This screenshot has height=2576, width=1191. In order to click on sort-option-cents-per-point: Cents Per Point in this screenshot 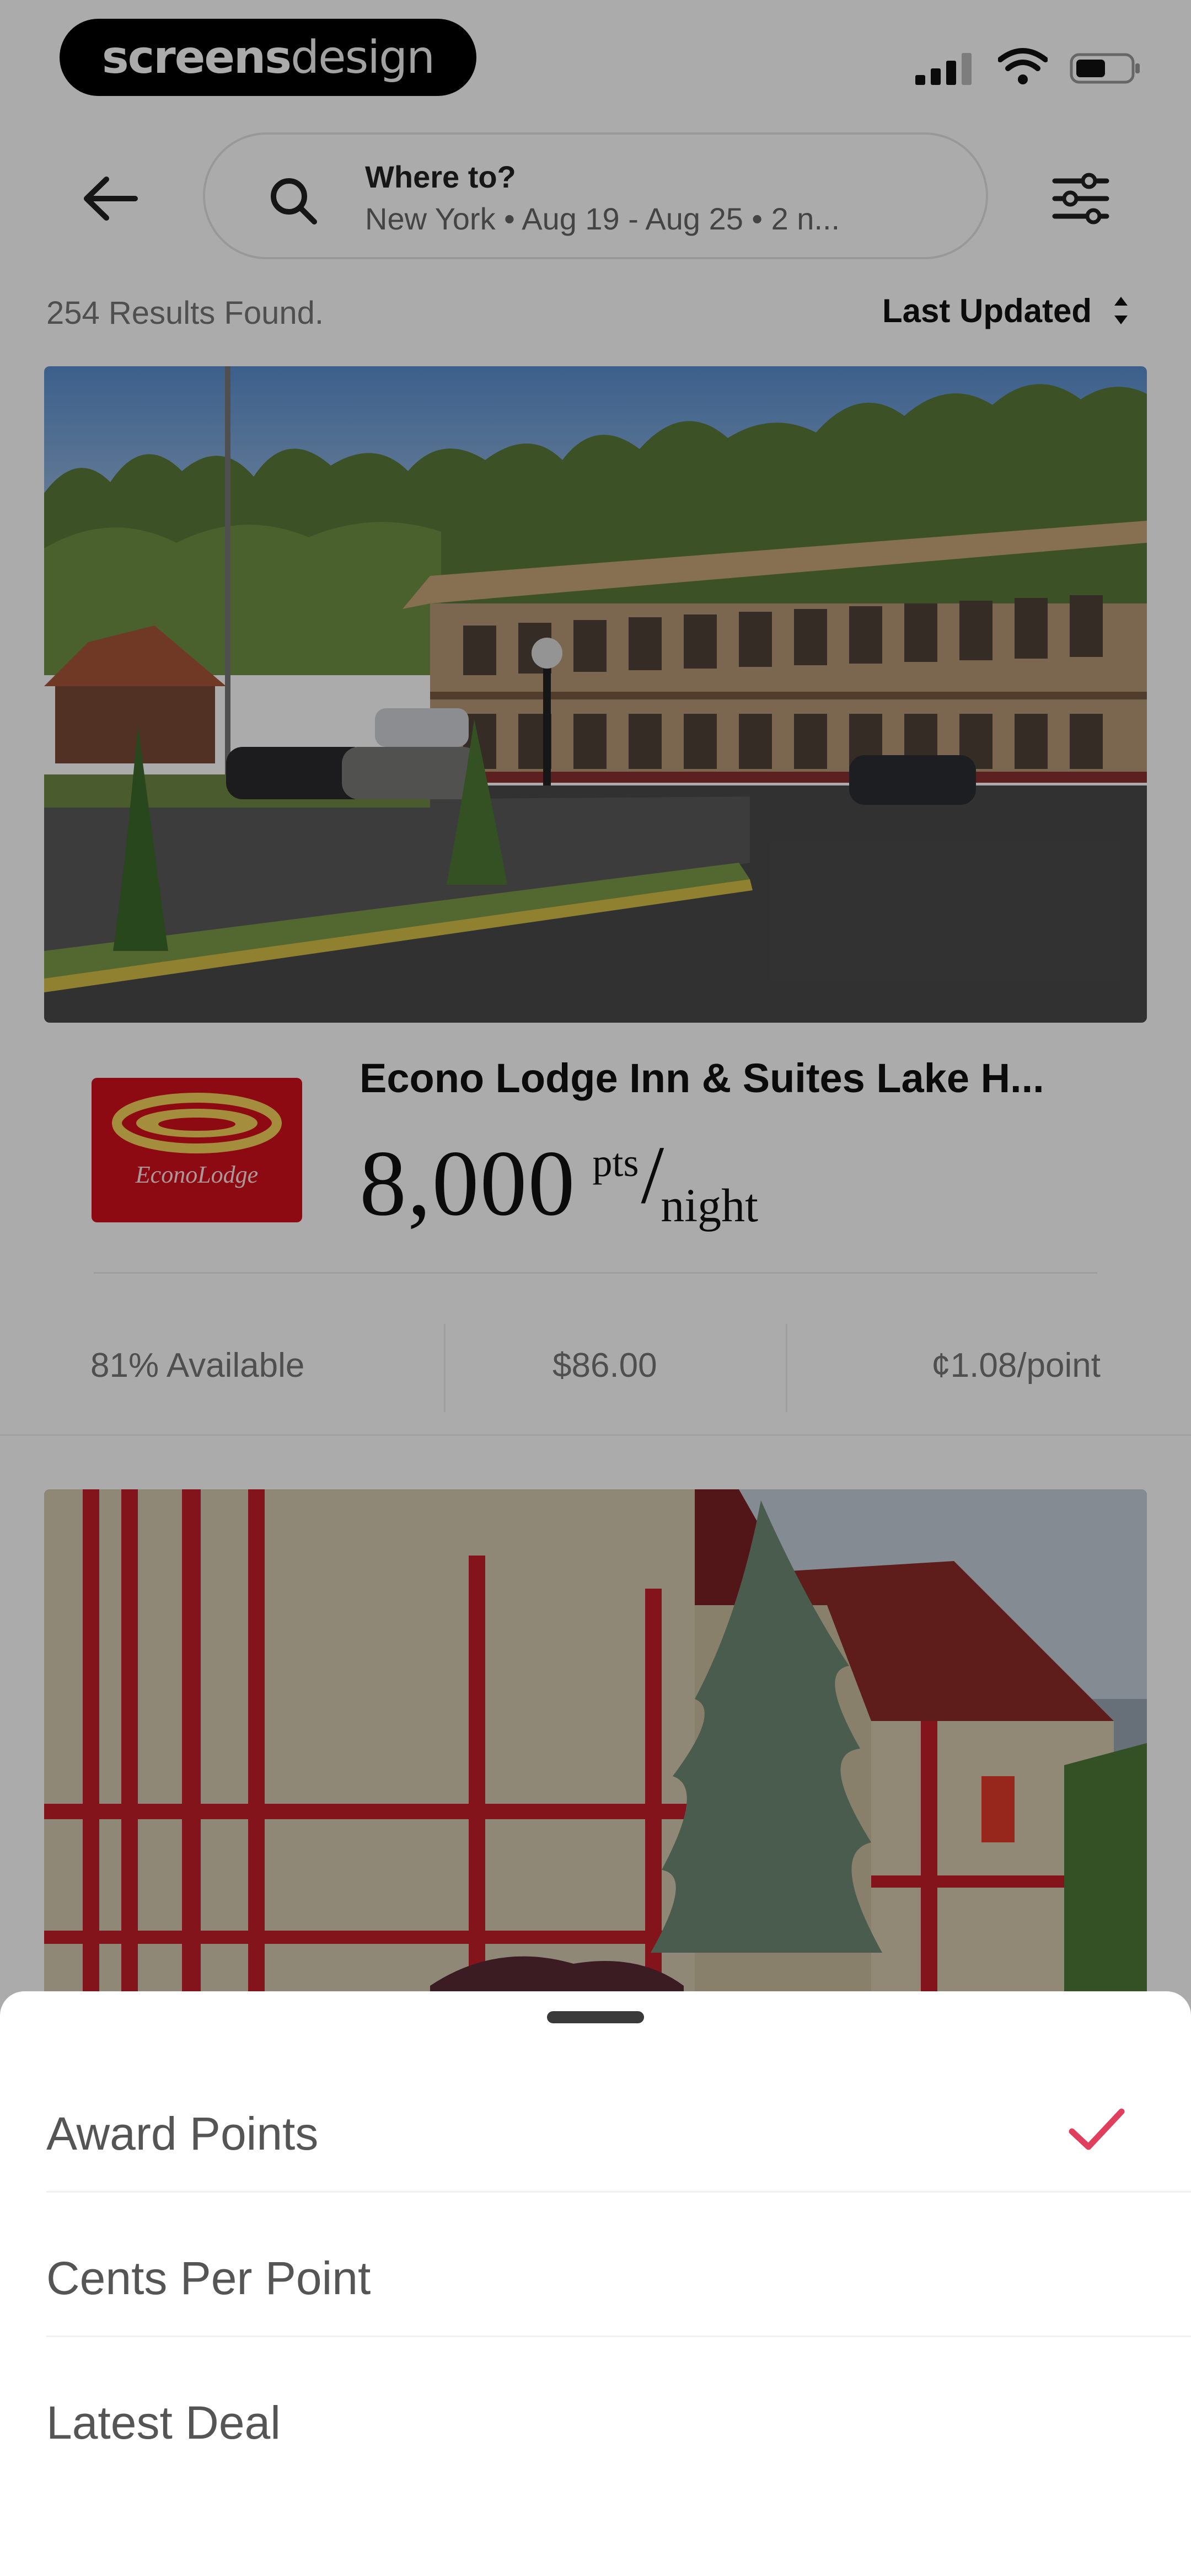, I will do `click(606, 2268)`.